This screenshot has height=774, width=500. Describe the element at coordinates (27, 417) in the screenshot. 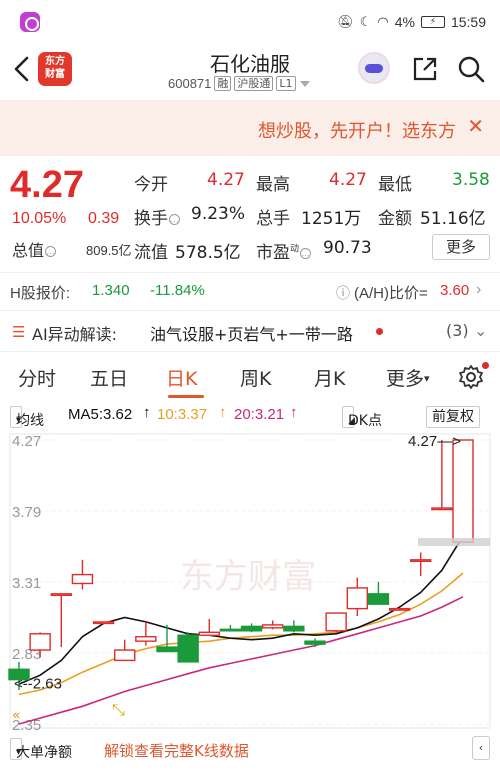

I see `indicator-select: 均线 ▾` at that location.